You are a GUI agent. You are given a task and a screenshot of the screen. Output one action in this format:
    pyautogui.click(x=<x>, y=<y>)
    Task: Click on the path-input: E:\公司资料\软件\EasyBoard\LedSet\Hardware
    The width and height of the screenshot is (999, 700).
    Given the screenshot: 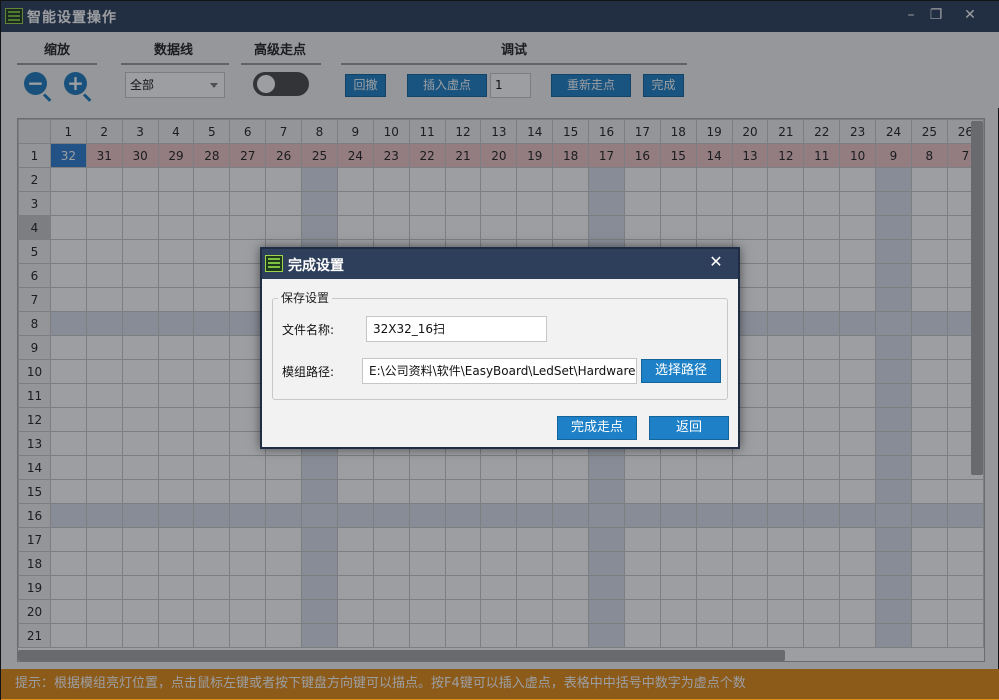 What is the action you would take?
    pyautogui.click(x=499, y=371)
    